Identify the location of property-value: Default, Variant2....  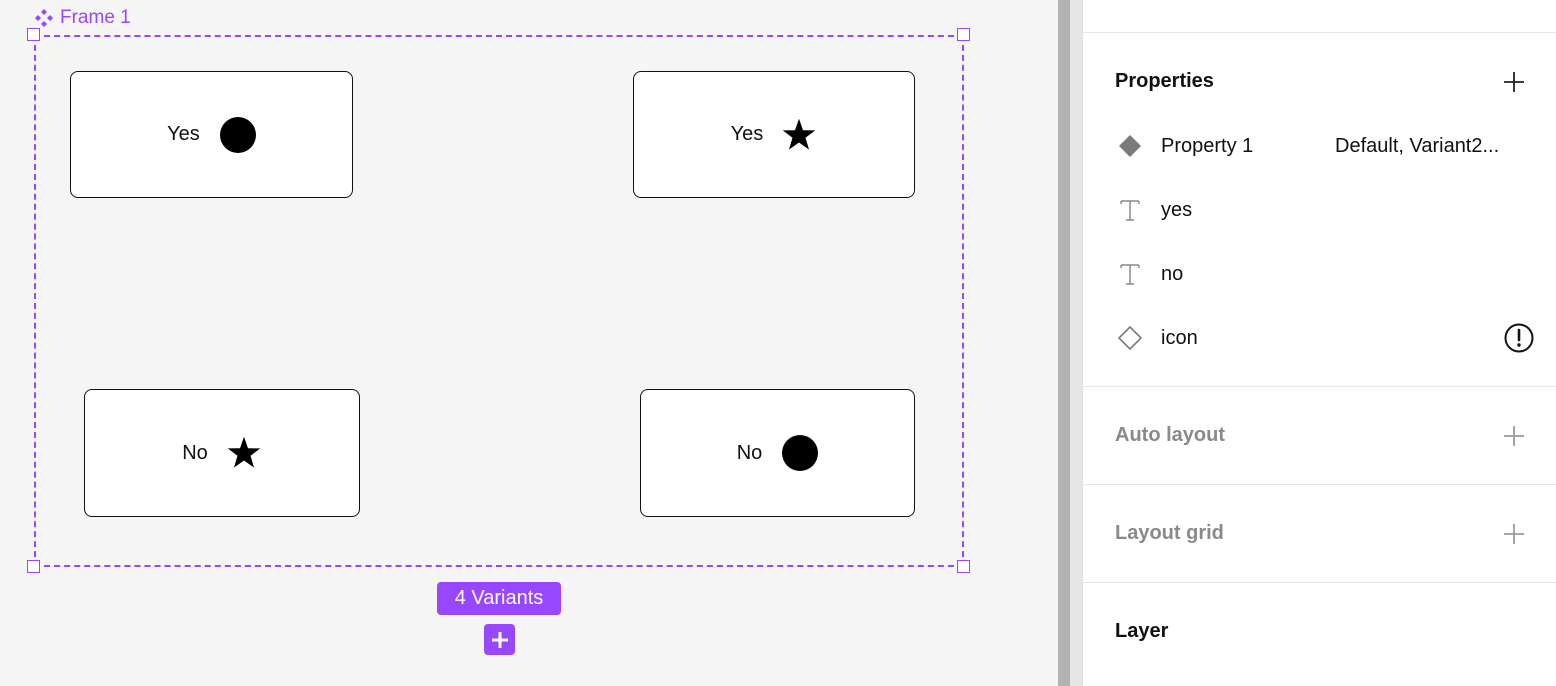
(1417, 145).